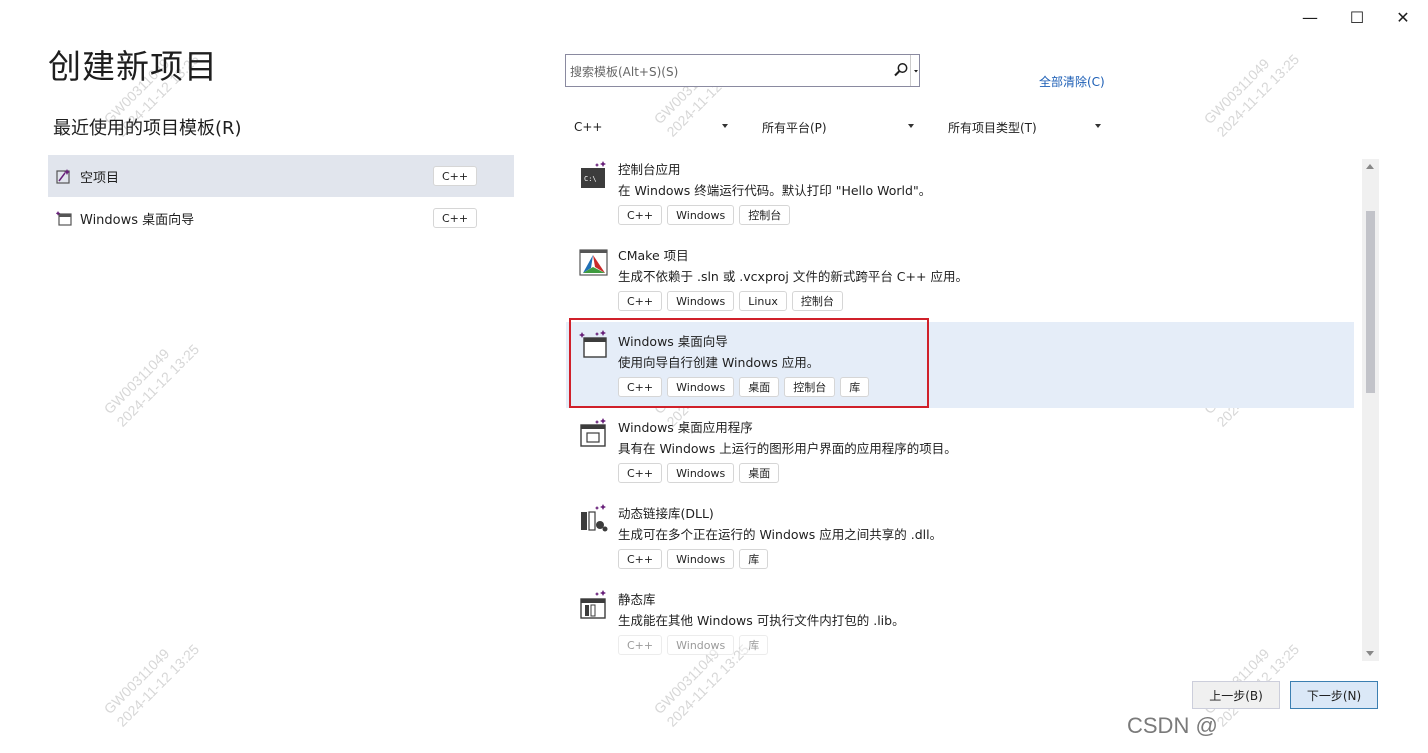  I want to click on console-app-icon: C:\, so click(593, 174).